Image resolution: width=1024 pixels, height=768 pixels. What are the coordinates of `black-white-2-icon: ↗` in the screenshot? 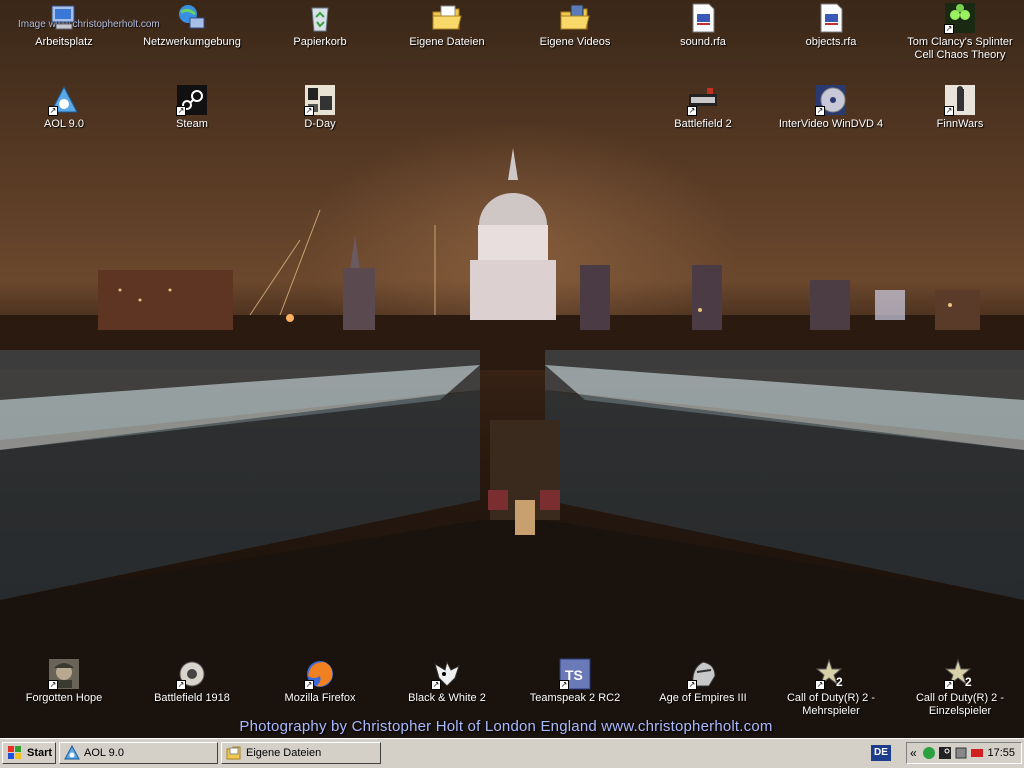 It's located at (447, 674).